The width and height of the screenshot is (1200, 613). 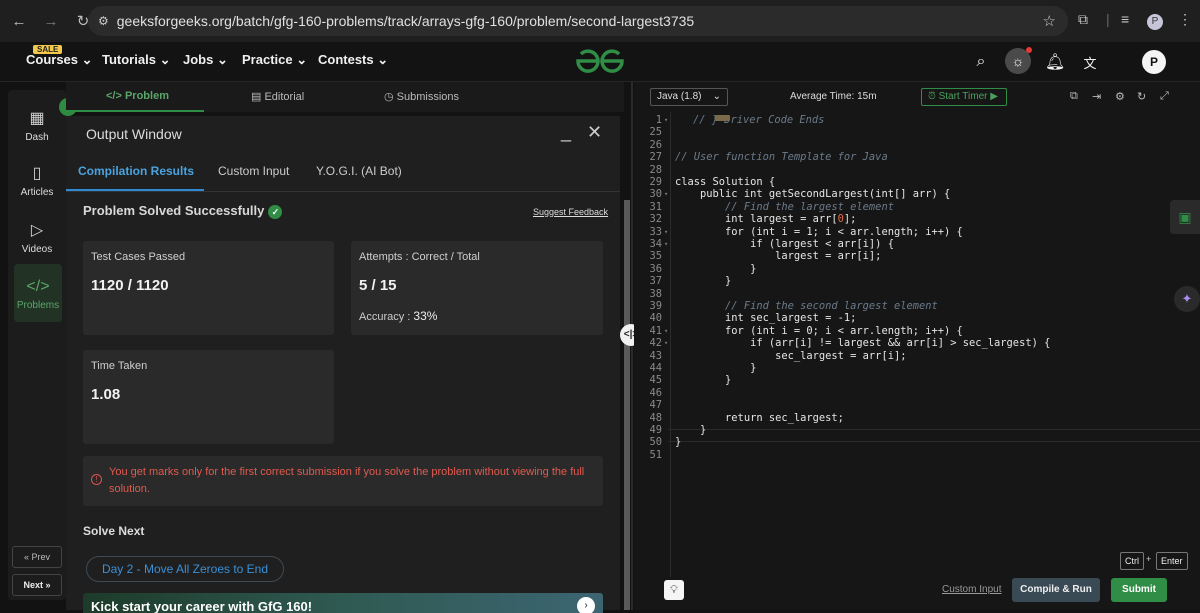 What do you see at coordinates (1154, 62) in the screenshot?
I see `user-avatar: P` at bounding box center [1154, 62].